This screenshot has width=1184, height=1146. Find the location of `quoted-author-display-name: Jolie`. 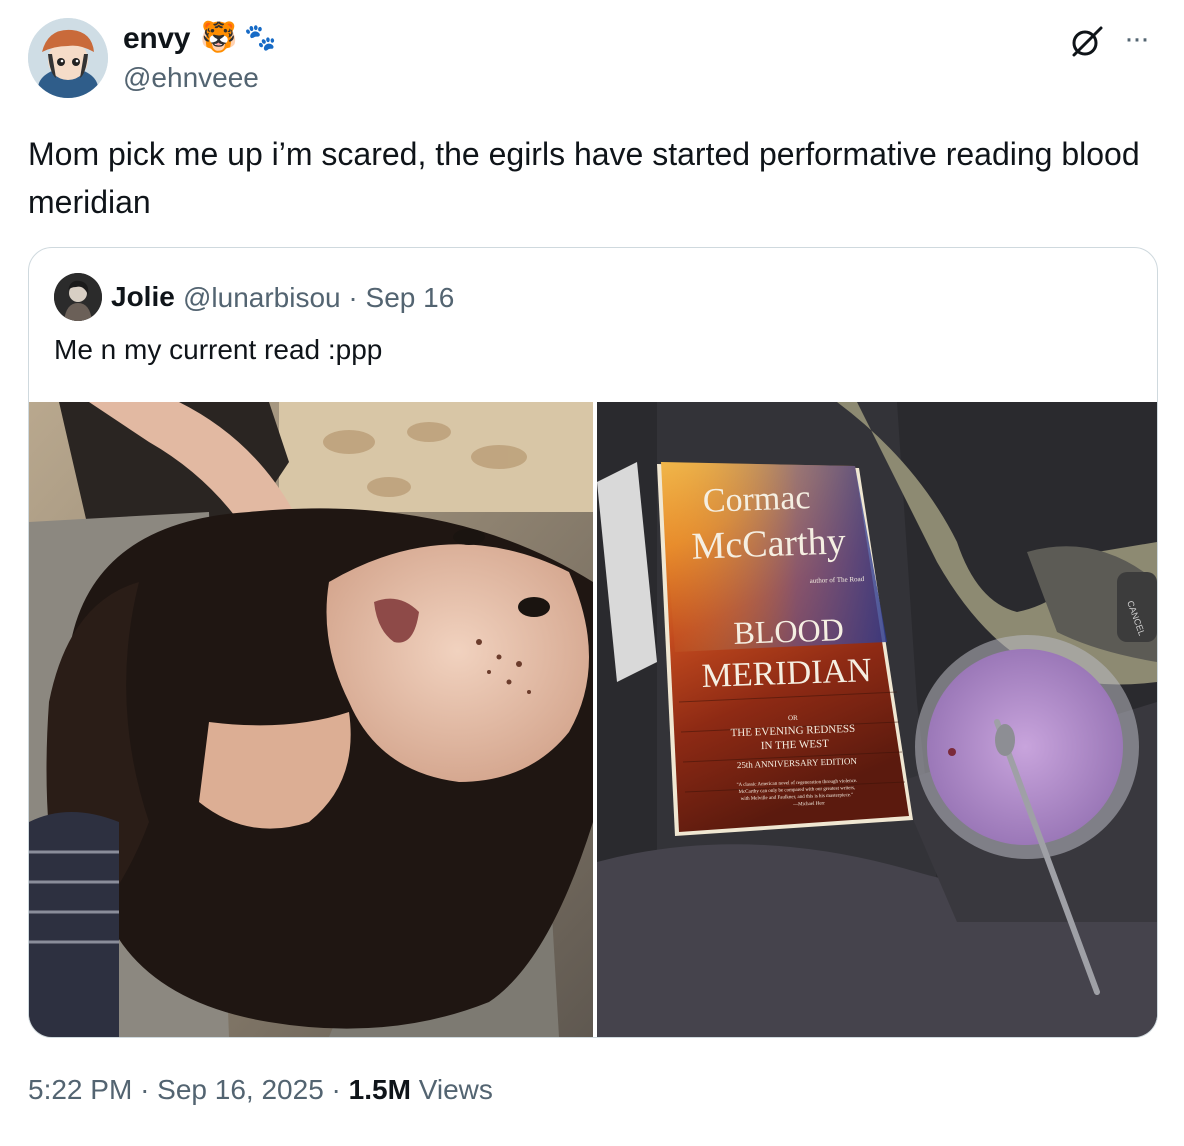

quoted-author-display-name: Jolie is located at coordinates (143, 297).